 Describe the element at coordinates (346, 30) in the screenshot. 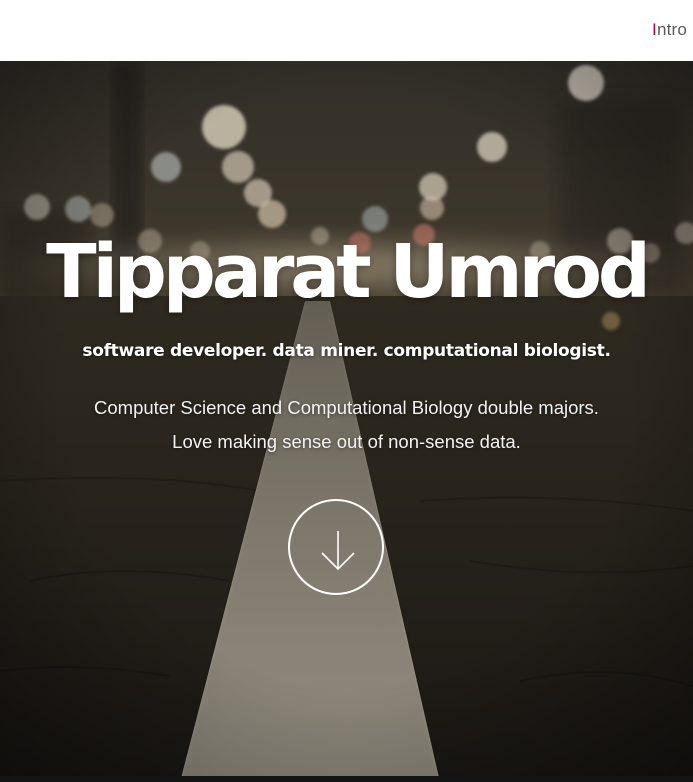

I see `top-navbar: Intro` at that location.